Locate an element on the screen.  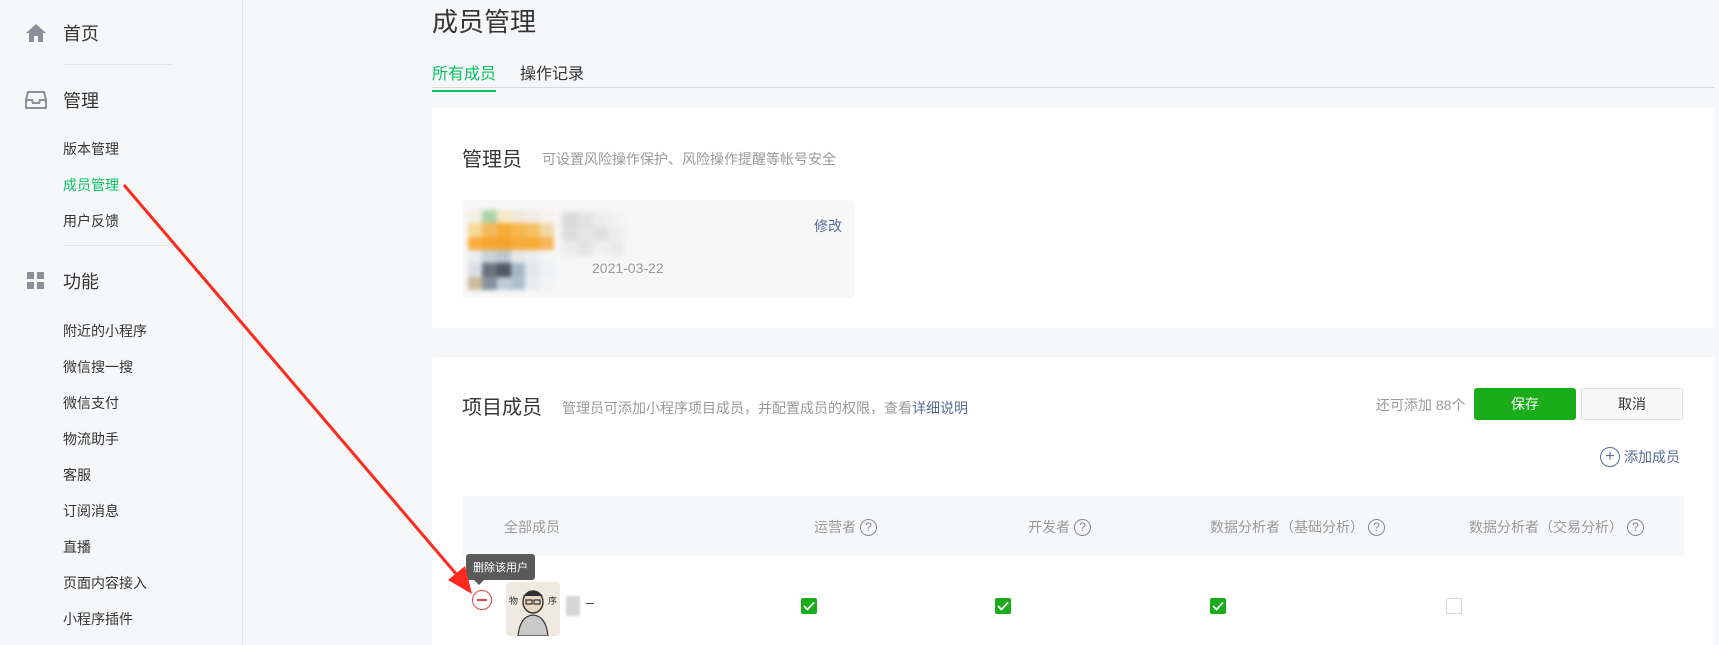
remaining-count: 还可添加 88个 is located at coordinates (1421, 405).